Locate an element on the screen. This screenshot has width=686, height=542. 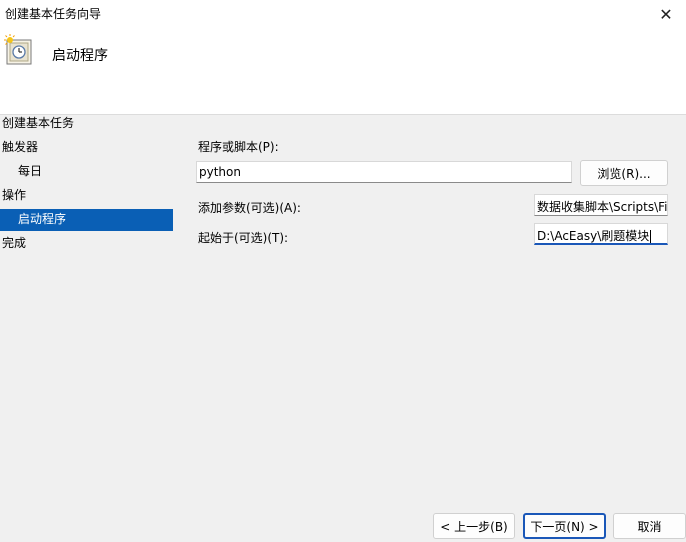
cancel-button: 取消 is located at coordinates (649, 526).